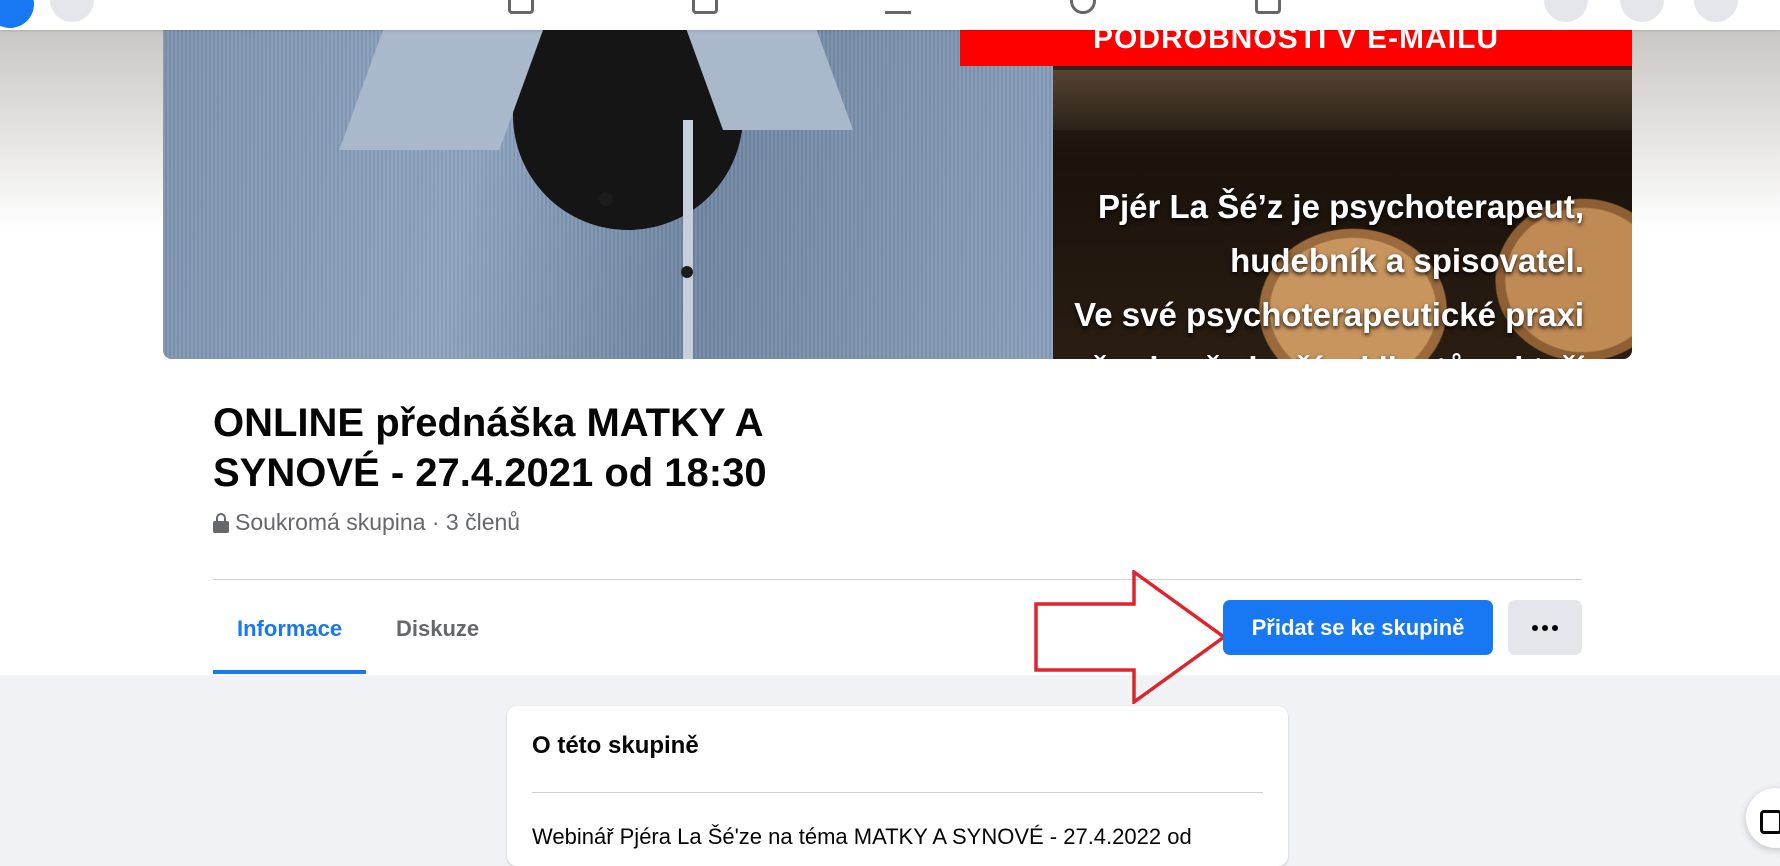  Describe the element at coordinates (890, 15) in the screenshot. I see `top-navigation-bar` at that location.